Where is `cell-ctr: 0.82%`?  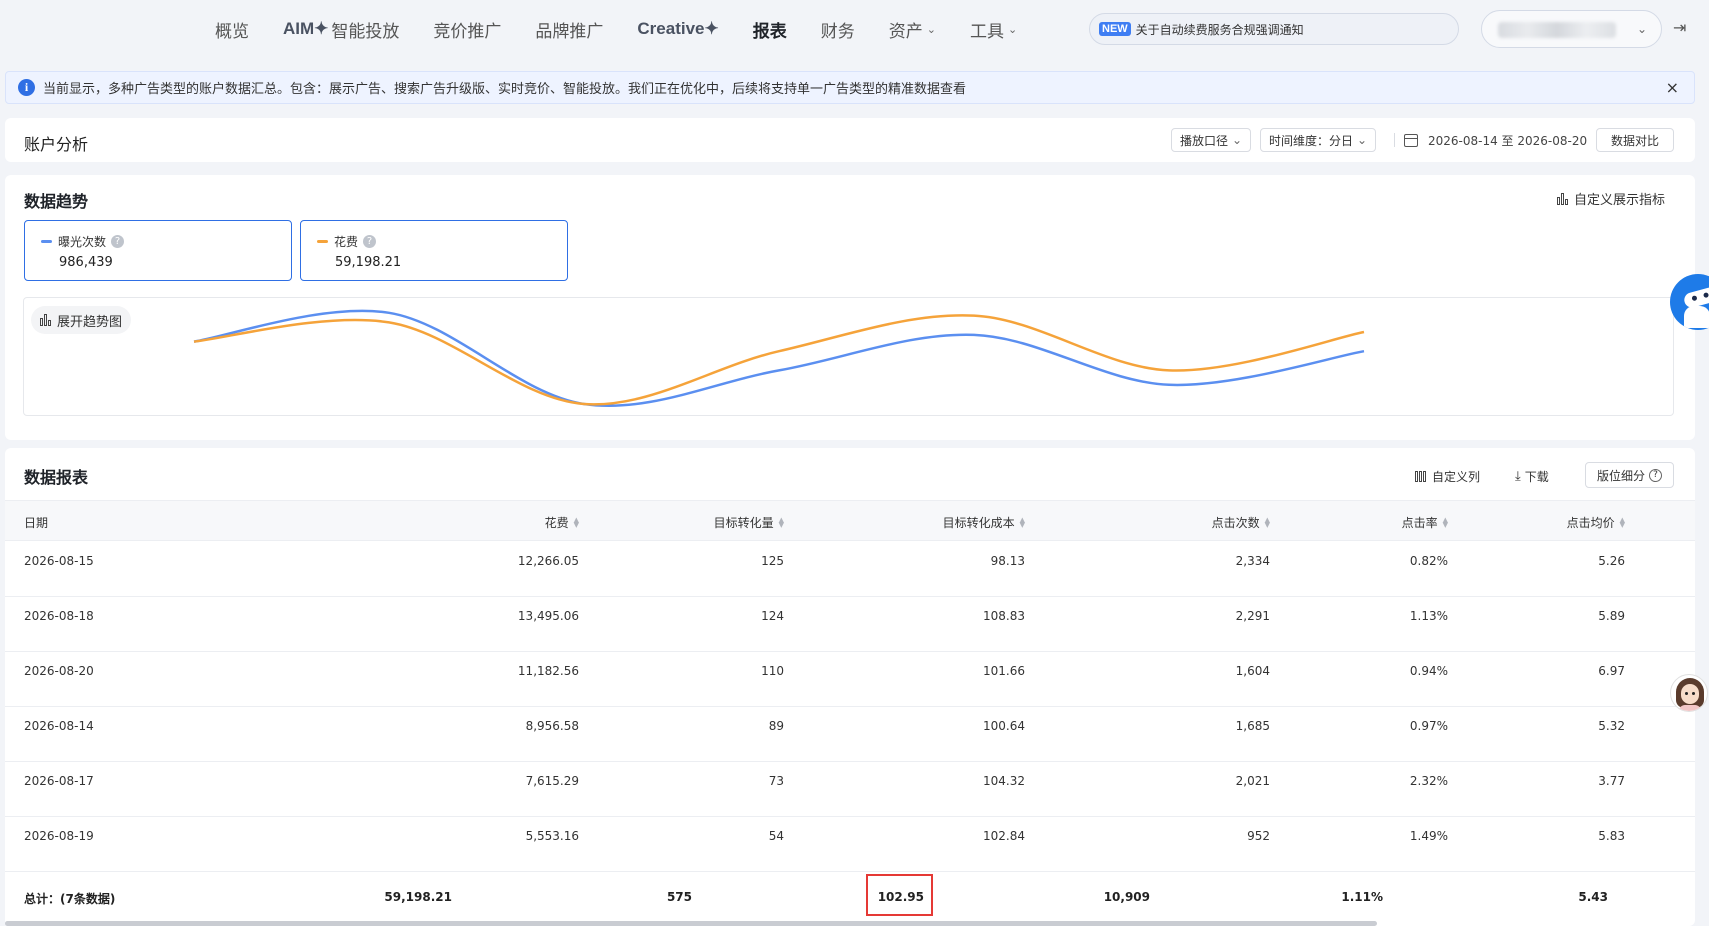
cell-ctr: 0.82% is located at coordinates (1428, 561).